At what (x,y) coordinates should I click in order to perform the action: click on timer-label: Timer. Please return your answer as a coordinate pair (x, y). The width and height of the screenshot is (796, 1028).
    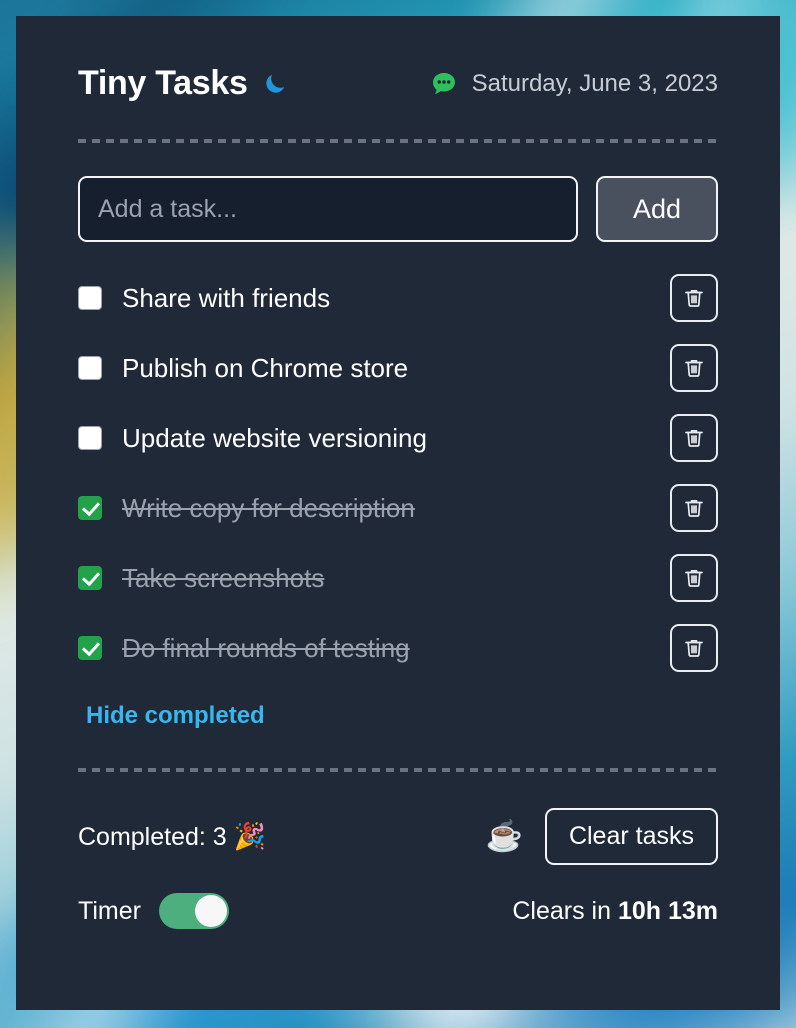
    Looking at the image, I should click on (109, 910).